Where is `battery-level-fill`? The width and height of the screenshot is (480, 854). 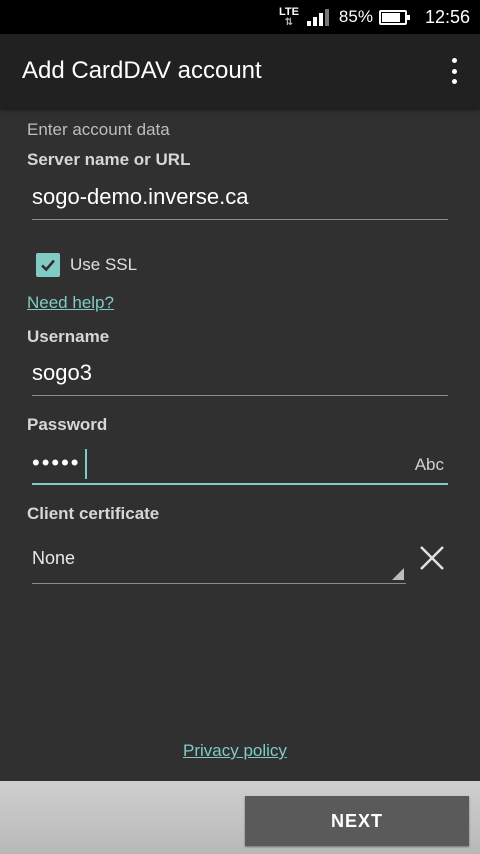
battery-level-fill is located at coordinates (391, 17).